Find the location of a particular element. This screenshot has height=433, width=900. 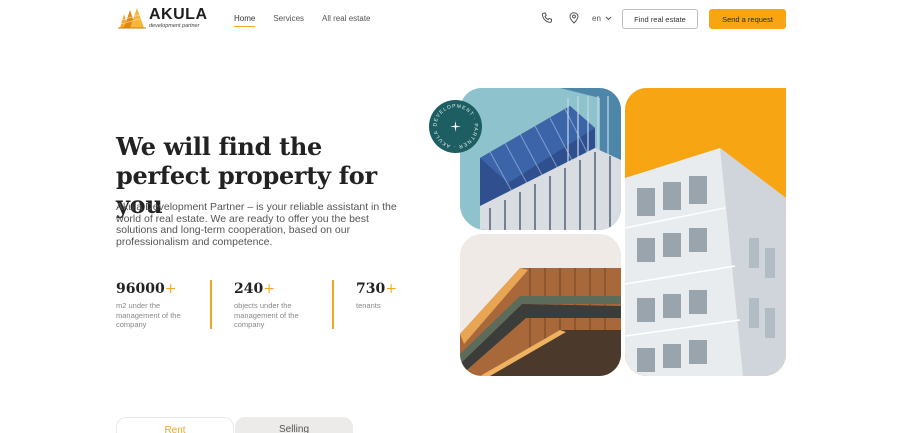

logo-building-icon is located at coordinates (132, 18).